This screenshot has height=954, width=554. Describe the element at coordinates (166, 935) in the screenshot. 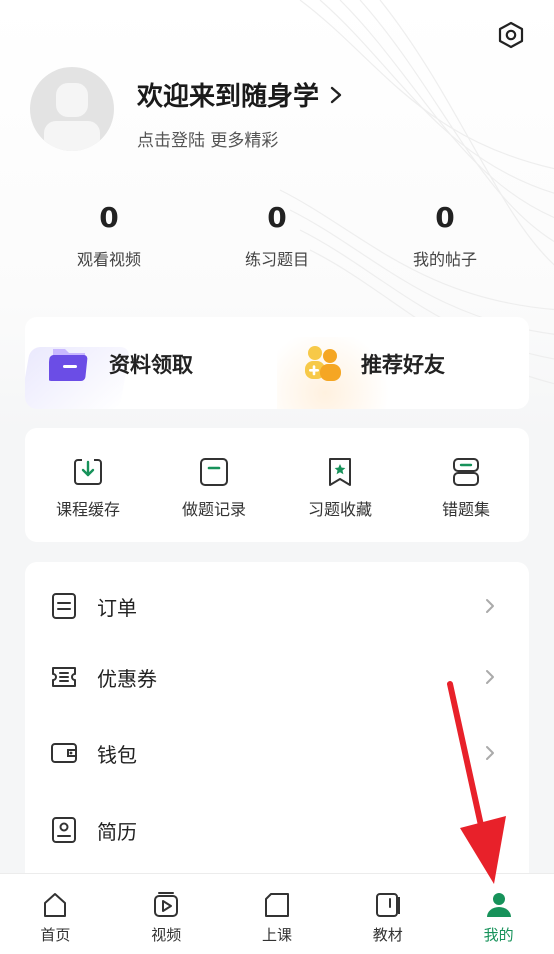

I see `tab-label: 视频` at that location.